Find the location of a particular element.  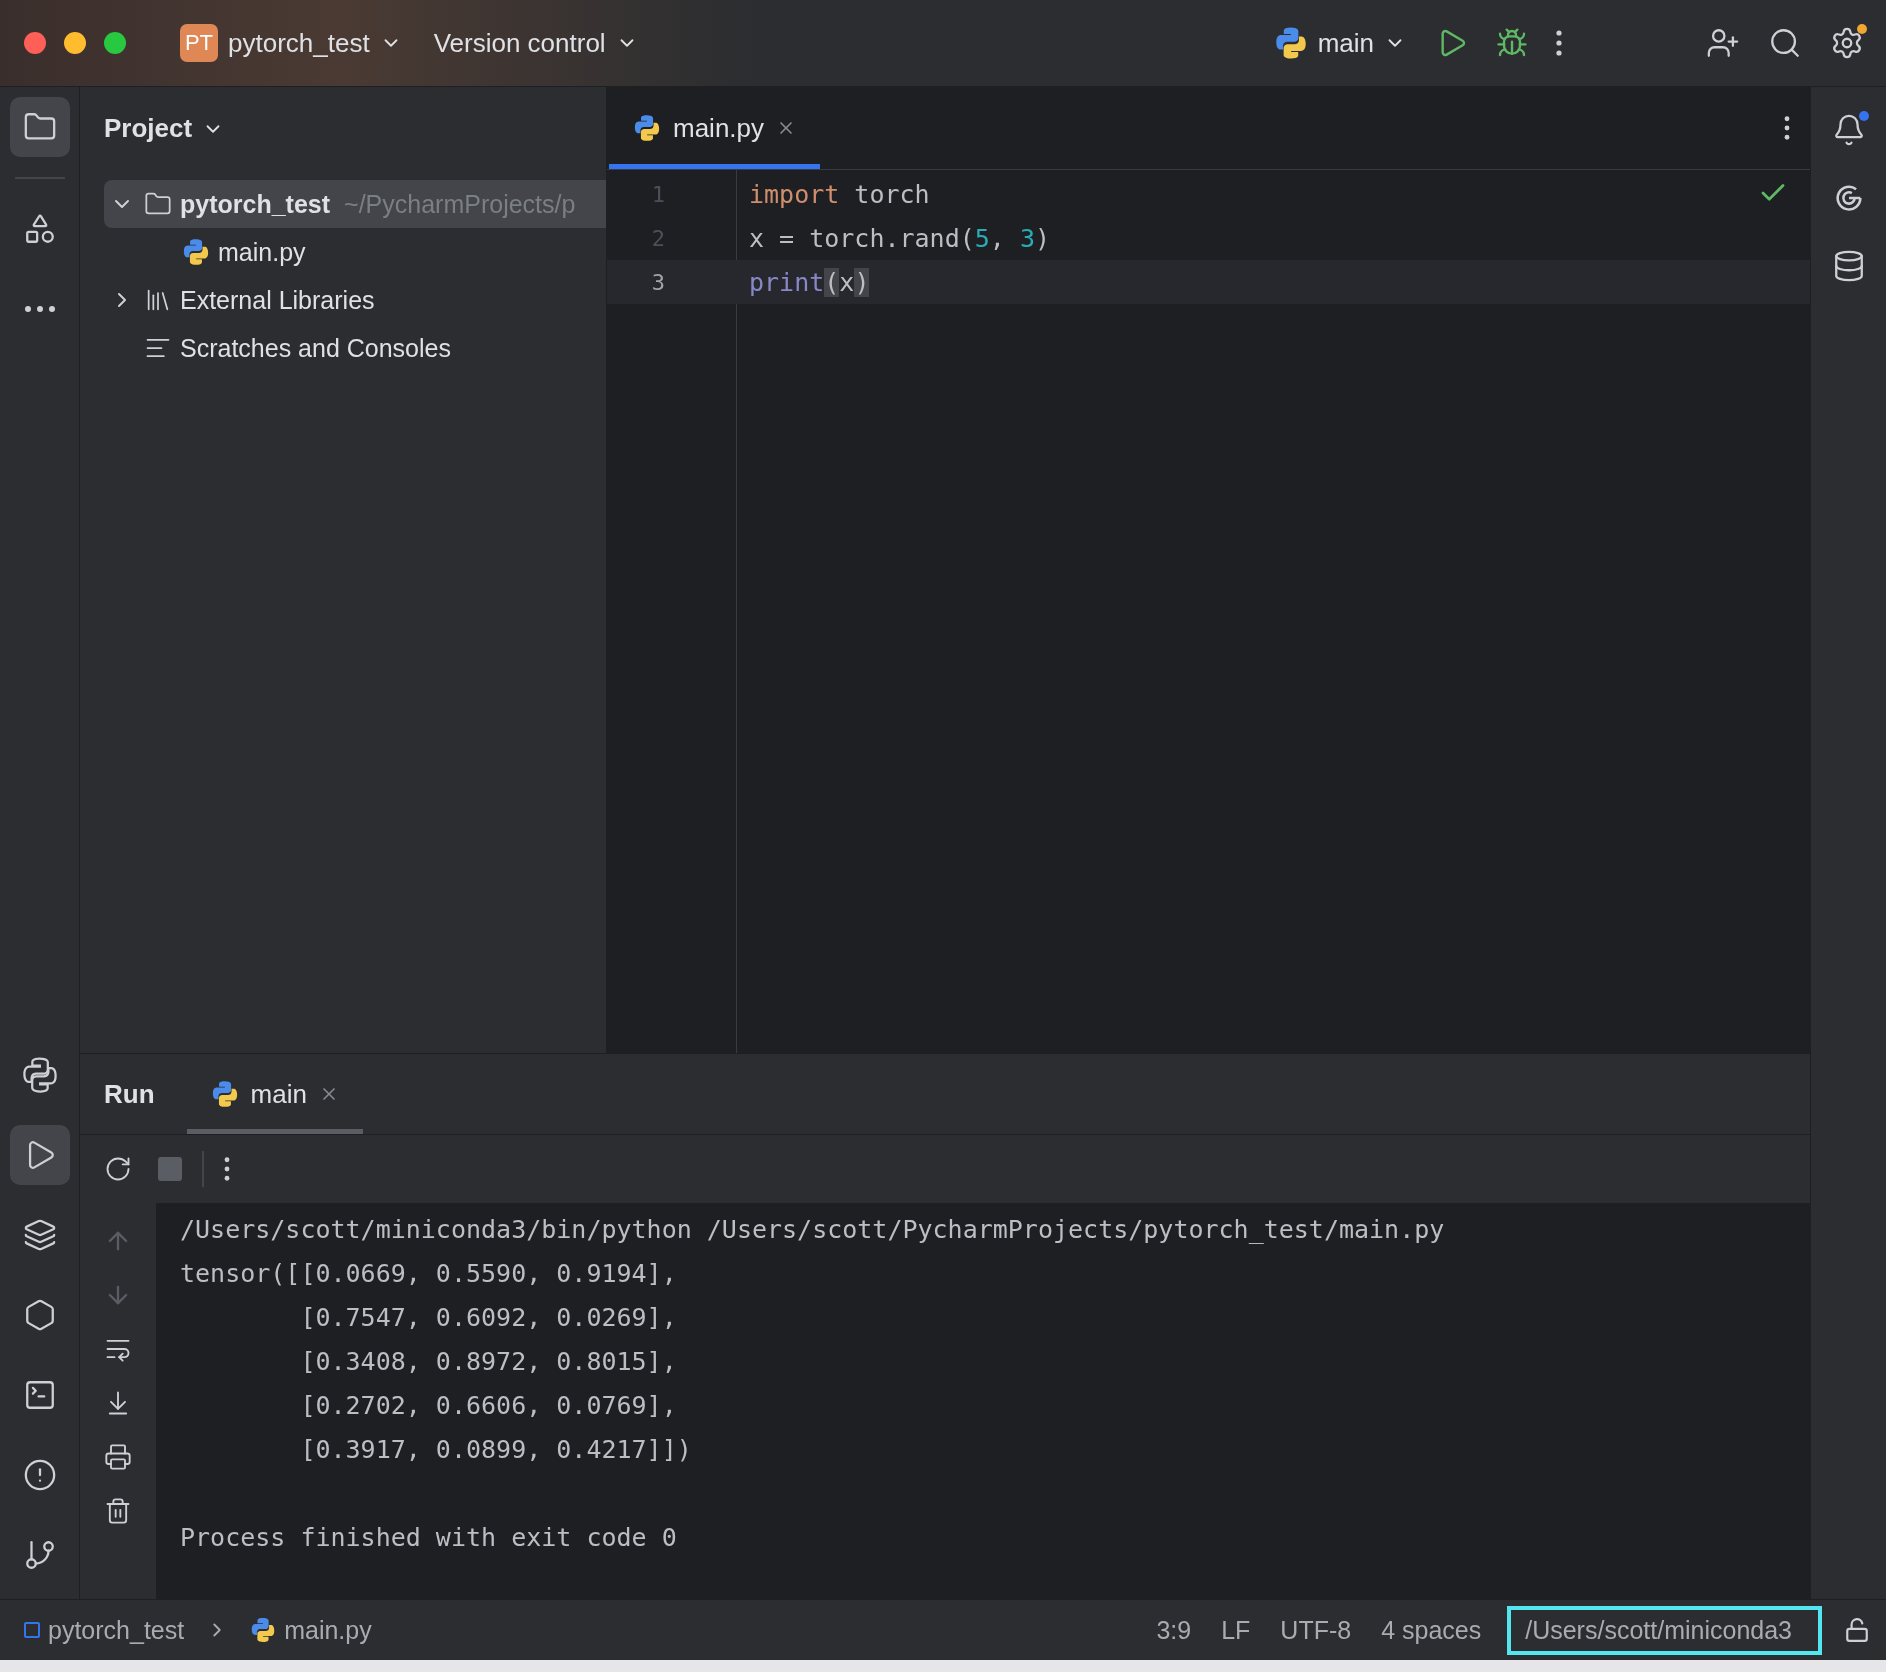

vcs-menu: Version control is located at coordinates (535, 43).